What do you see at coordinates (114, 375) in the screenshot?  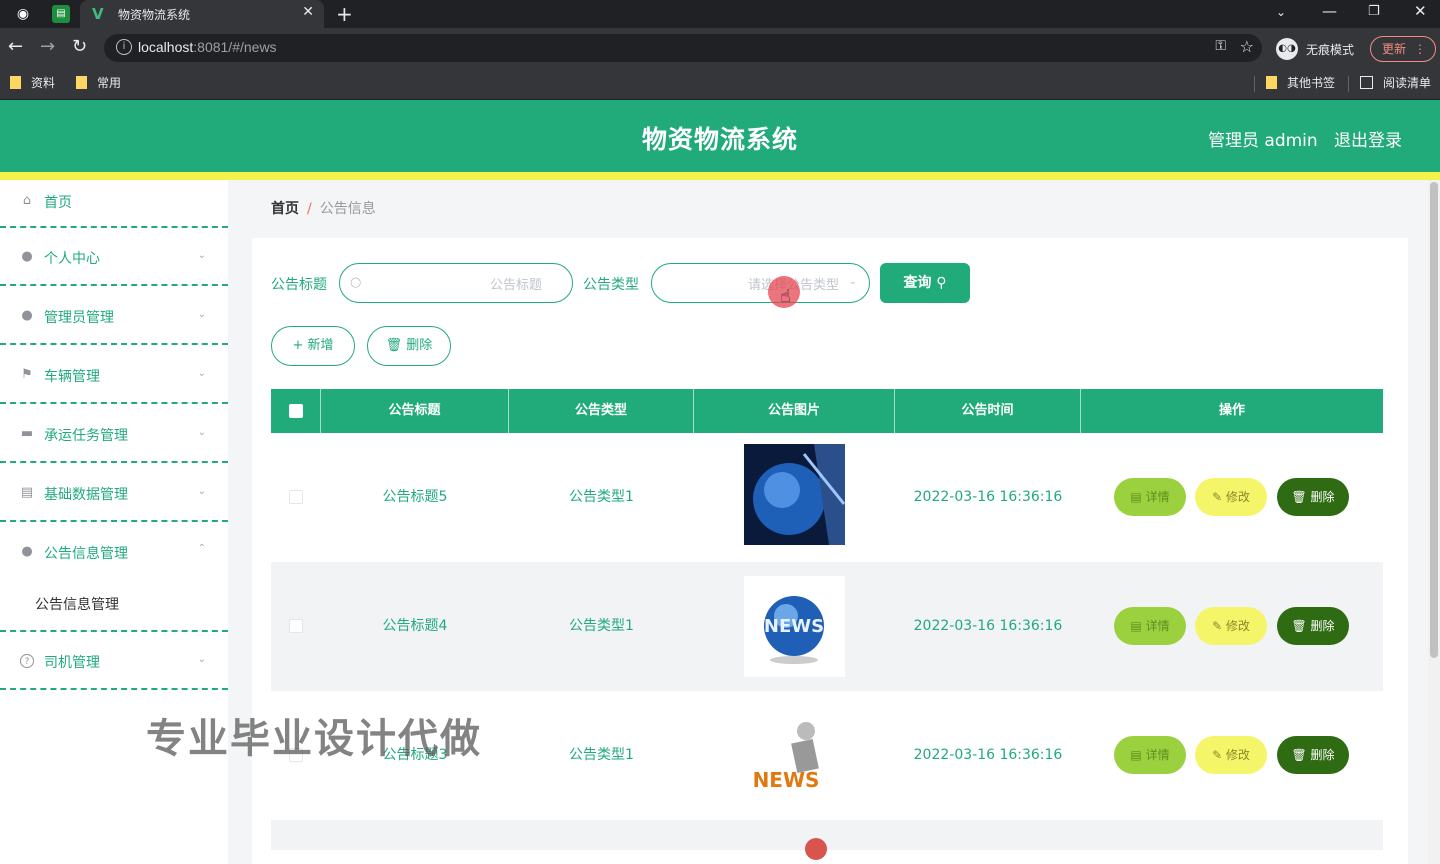 I see `sidebar-item-vehicle: ⚑ 车辆管理 ⌄` at bounding box center [114, 375].